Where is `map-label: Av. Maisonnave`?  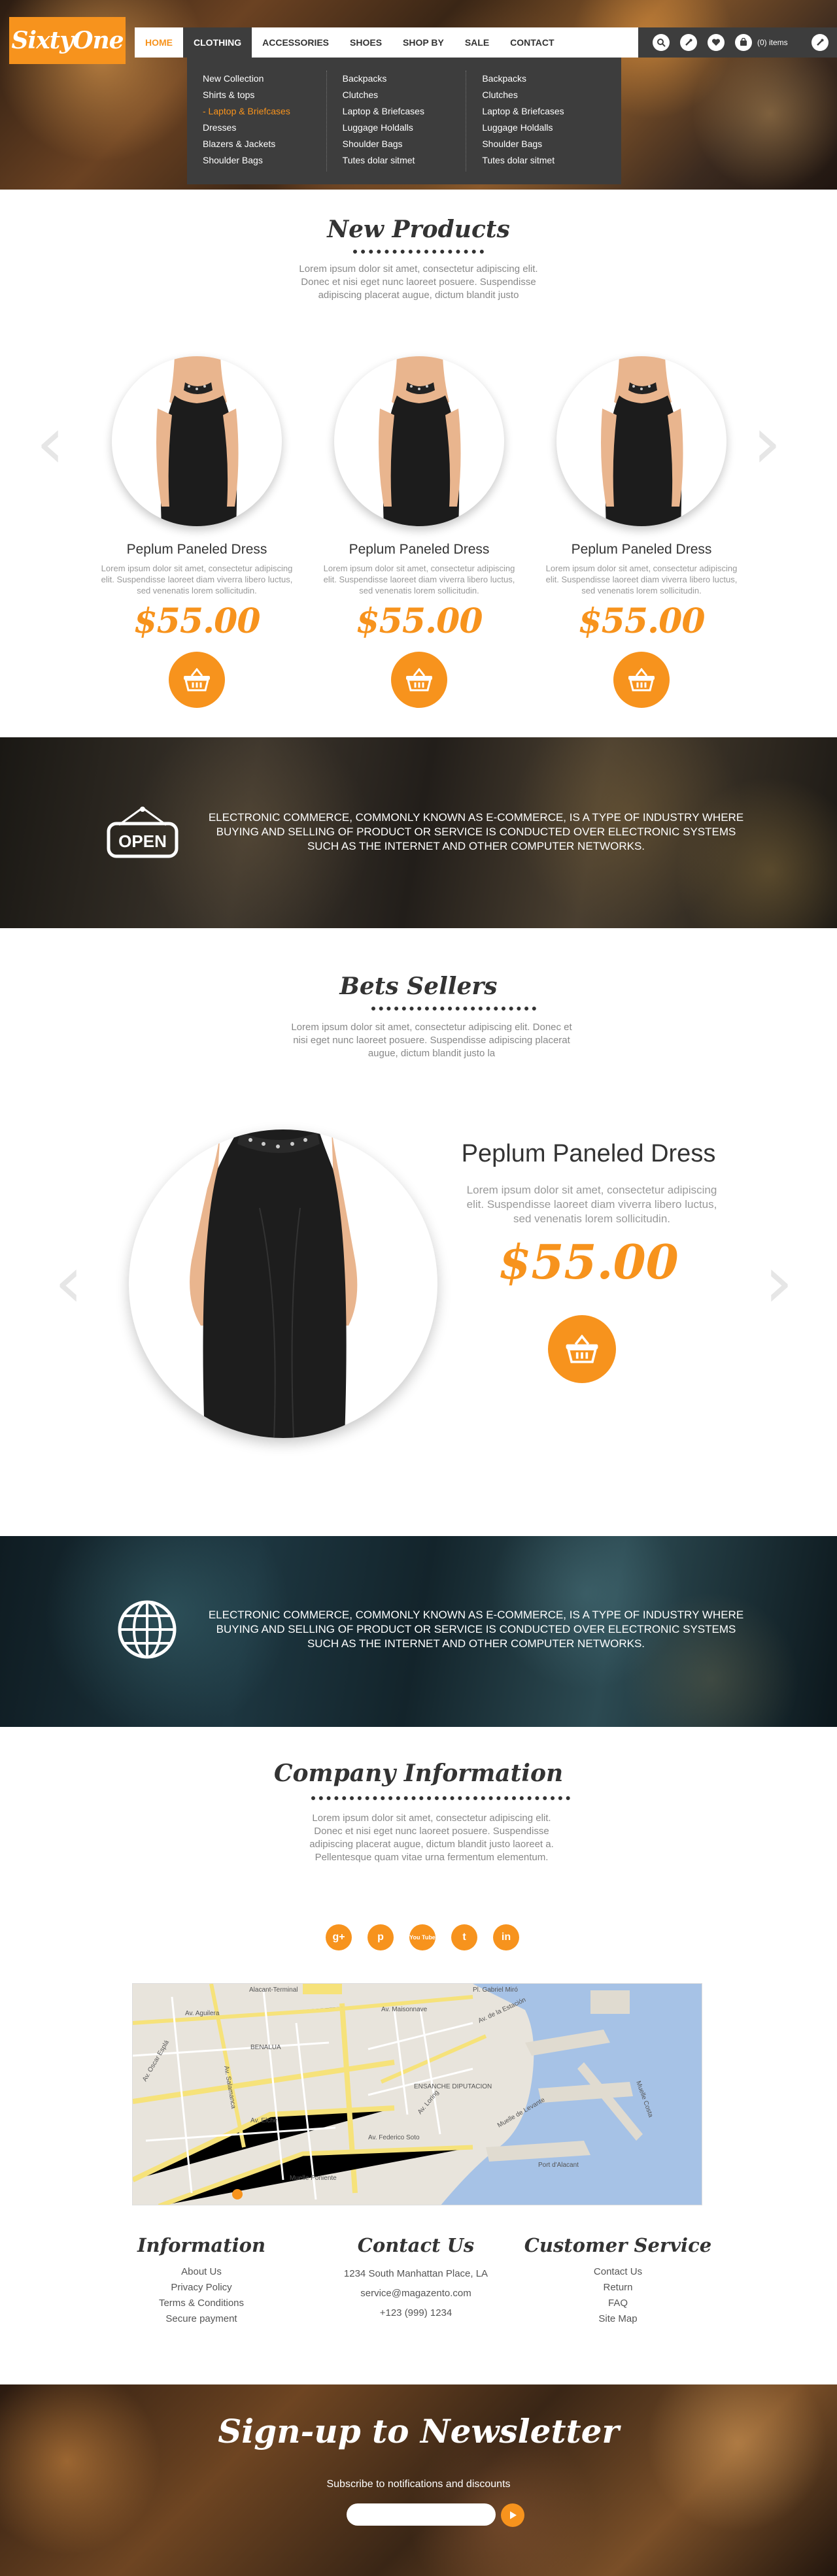 map-label: Av. Maisonnave is located at coordinates (405, 2009).